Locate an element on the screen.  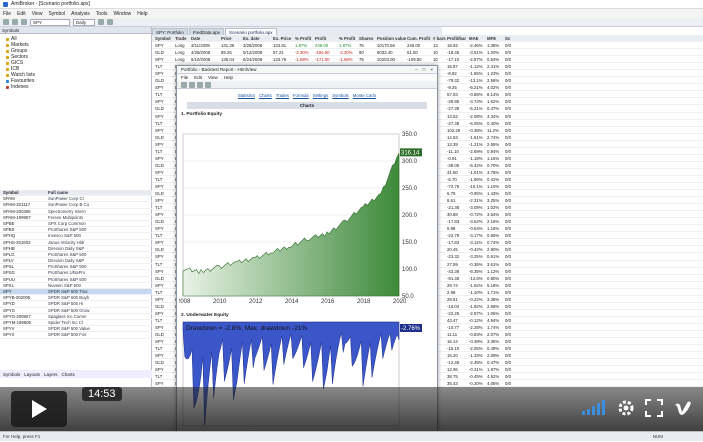
grid-cell: -17.10 is located at coordinates (453, 60).